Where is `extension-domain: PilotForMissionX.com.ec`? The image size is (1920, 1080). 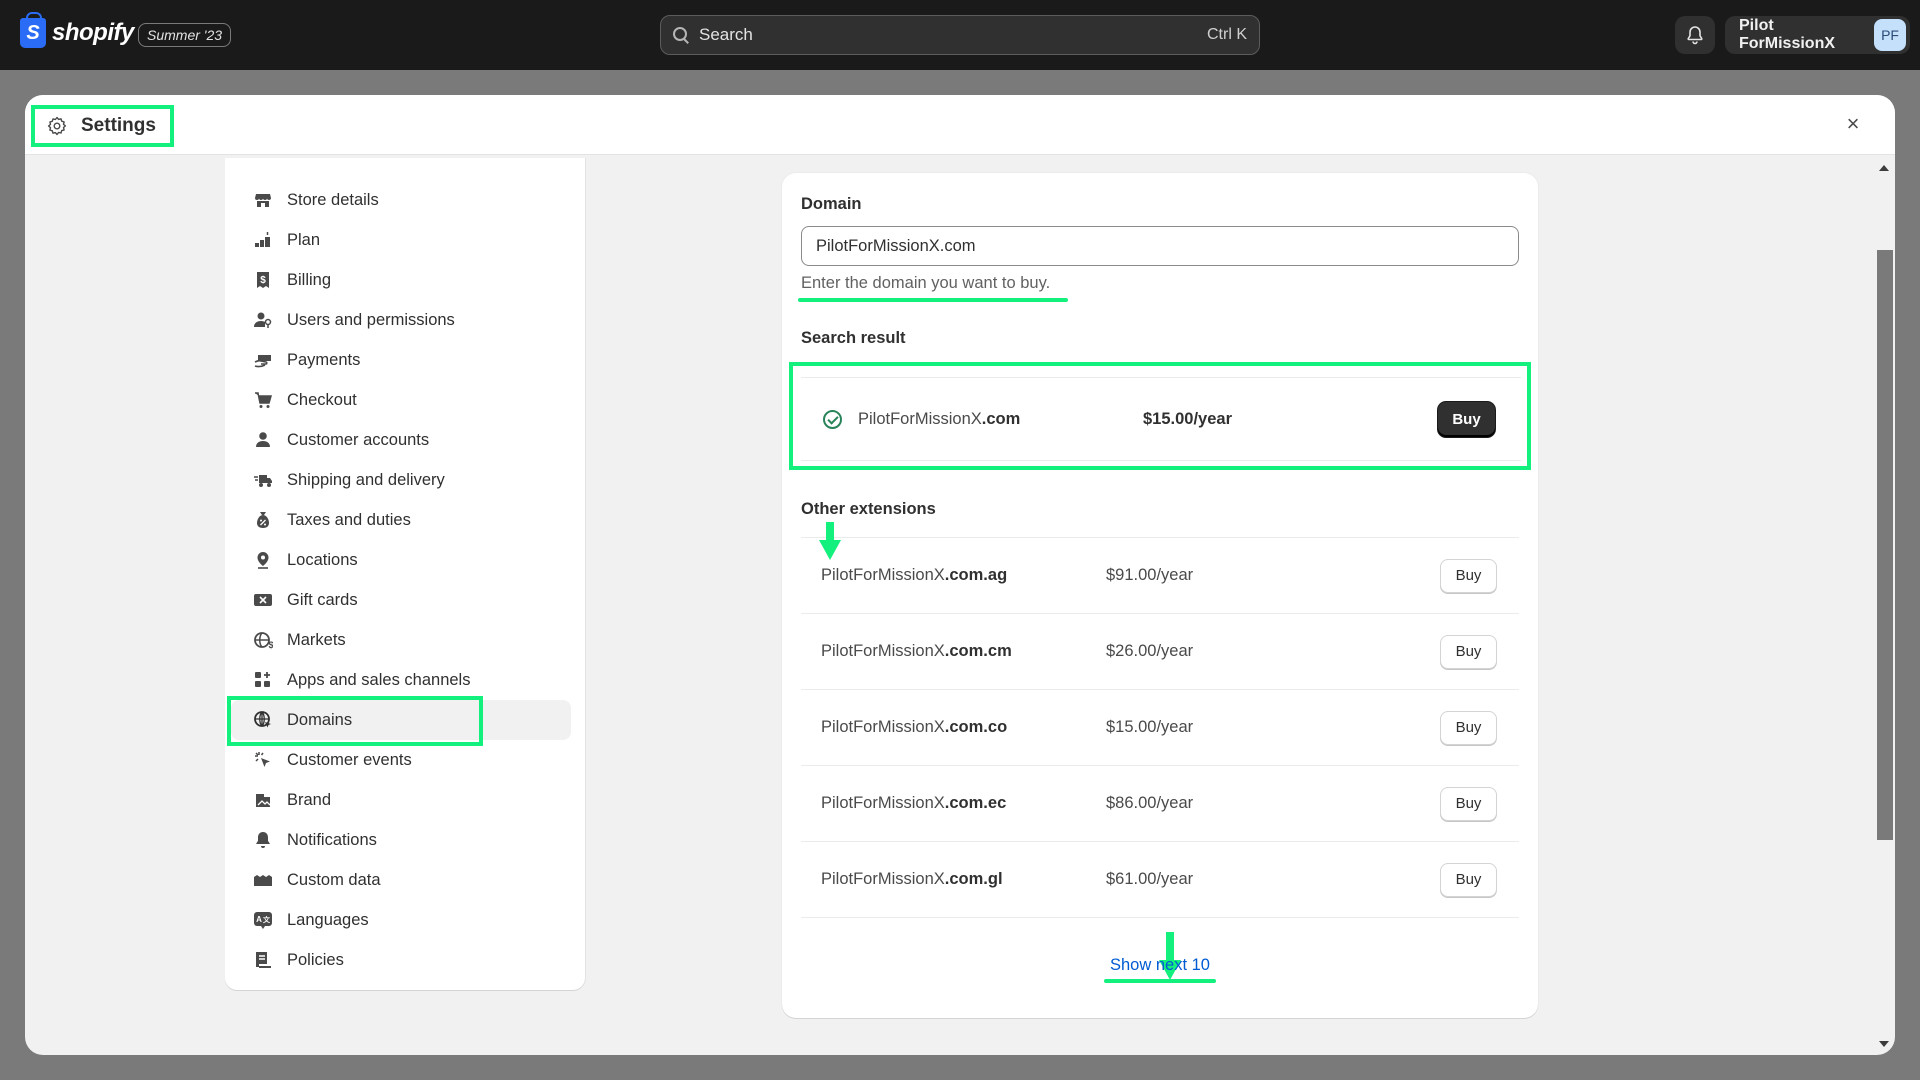
extension-domain: PilotForMissionX.com.ec is located at coordinates (963, 803).